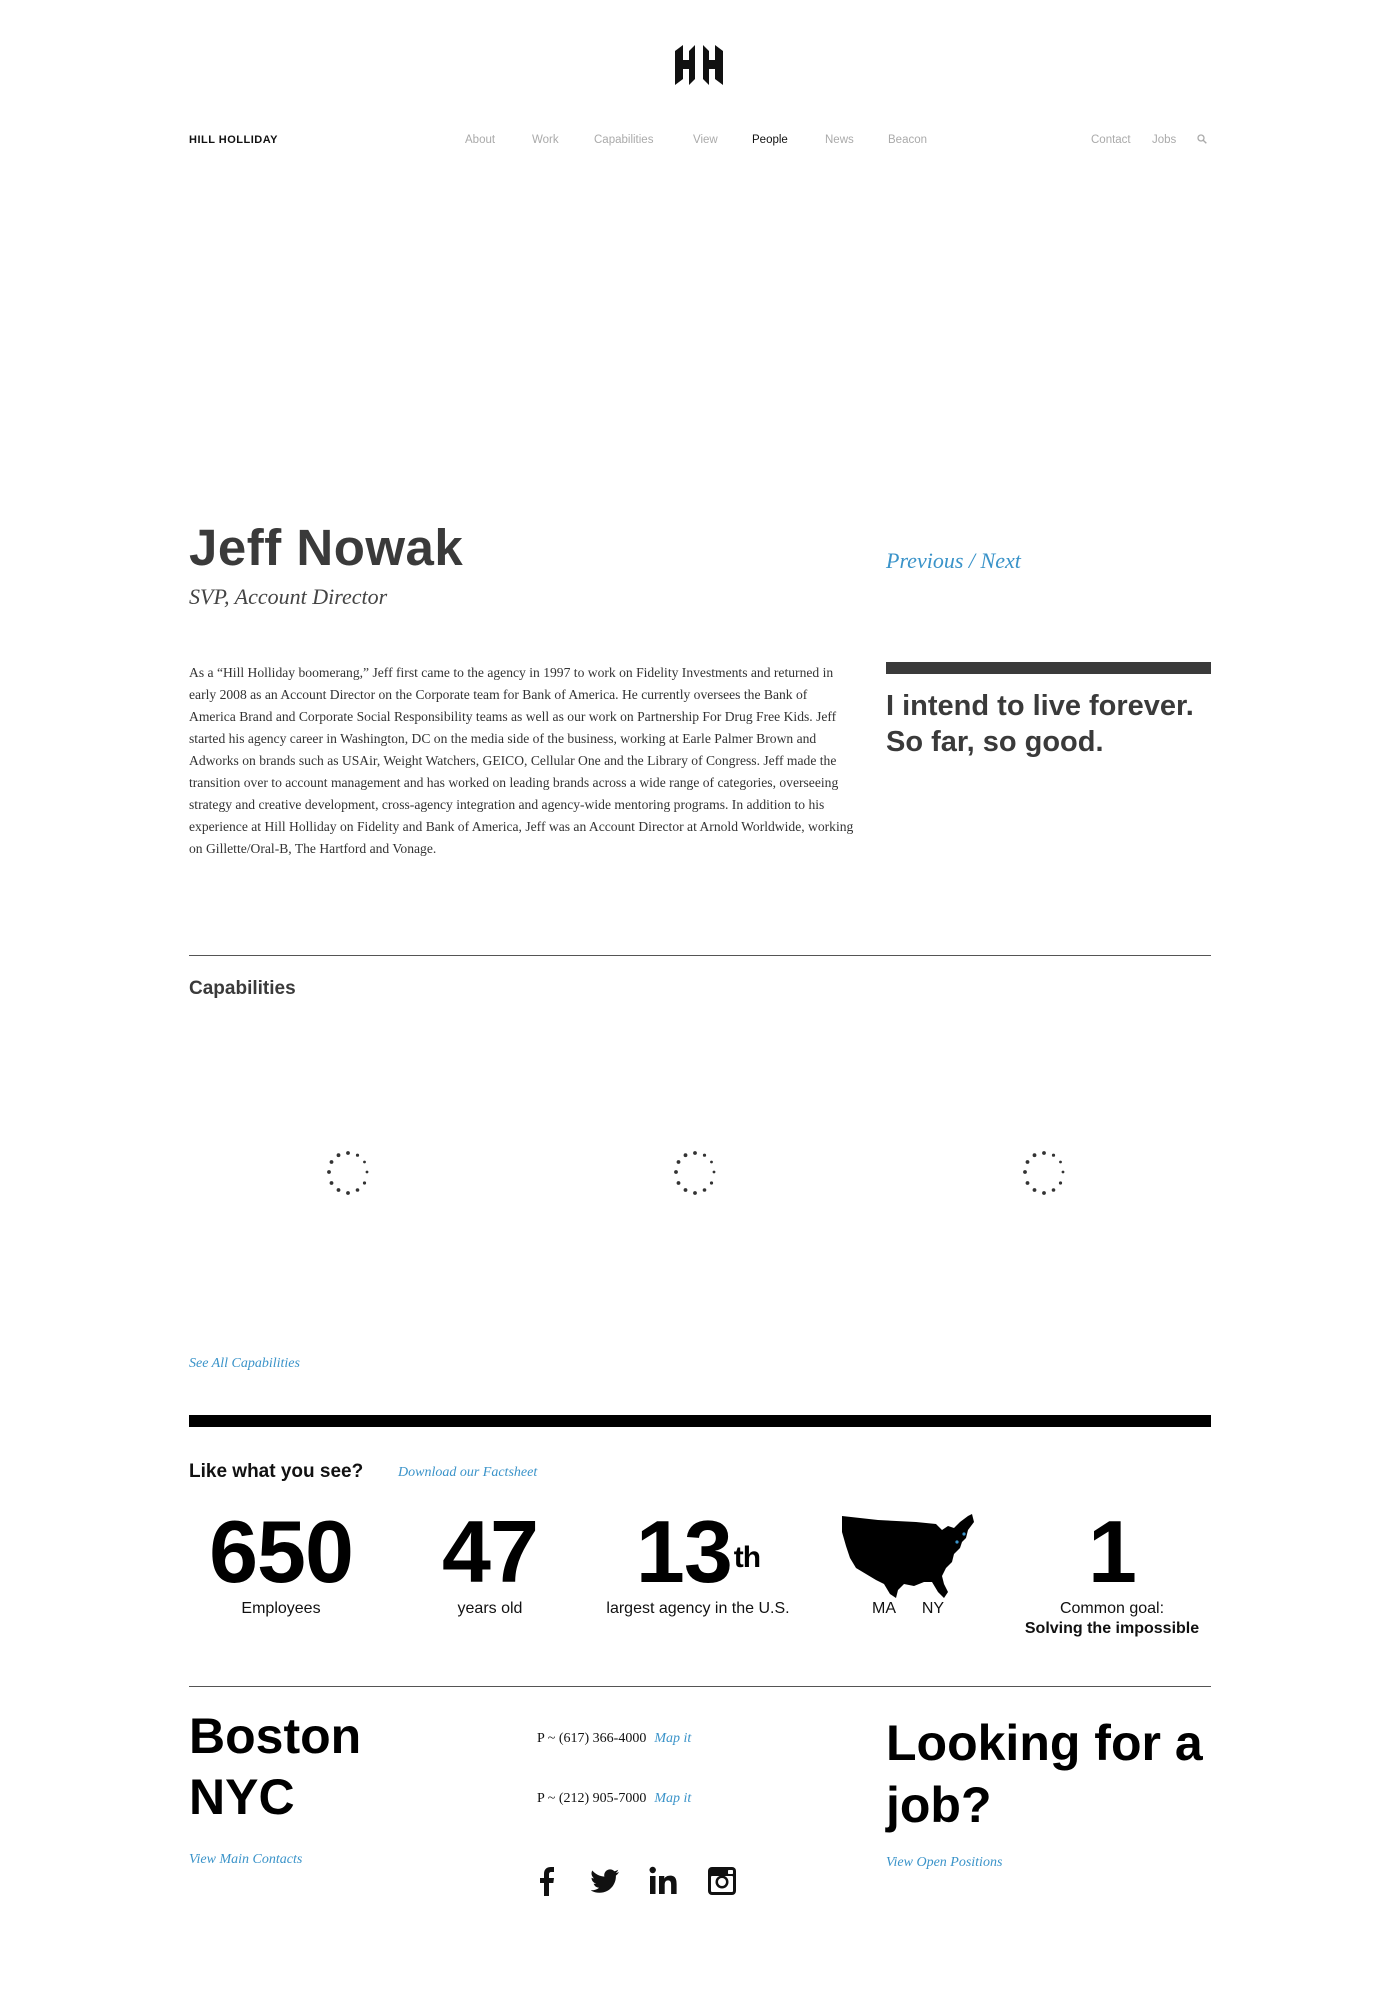 The width and height of the screenshot is (1400, 2000). I want to click on twitter-icon, so click(606, 1881).